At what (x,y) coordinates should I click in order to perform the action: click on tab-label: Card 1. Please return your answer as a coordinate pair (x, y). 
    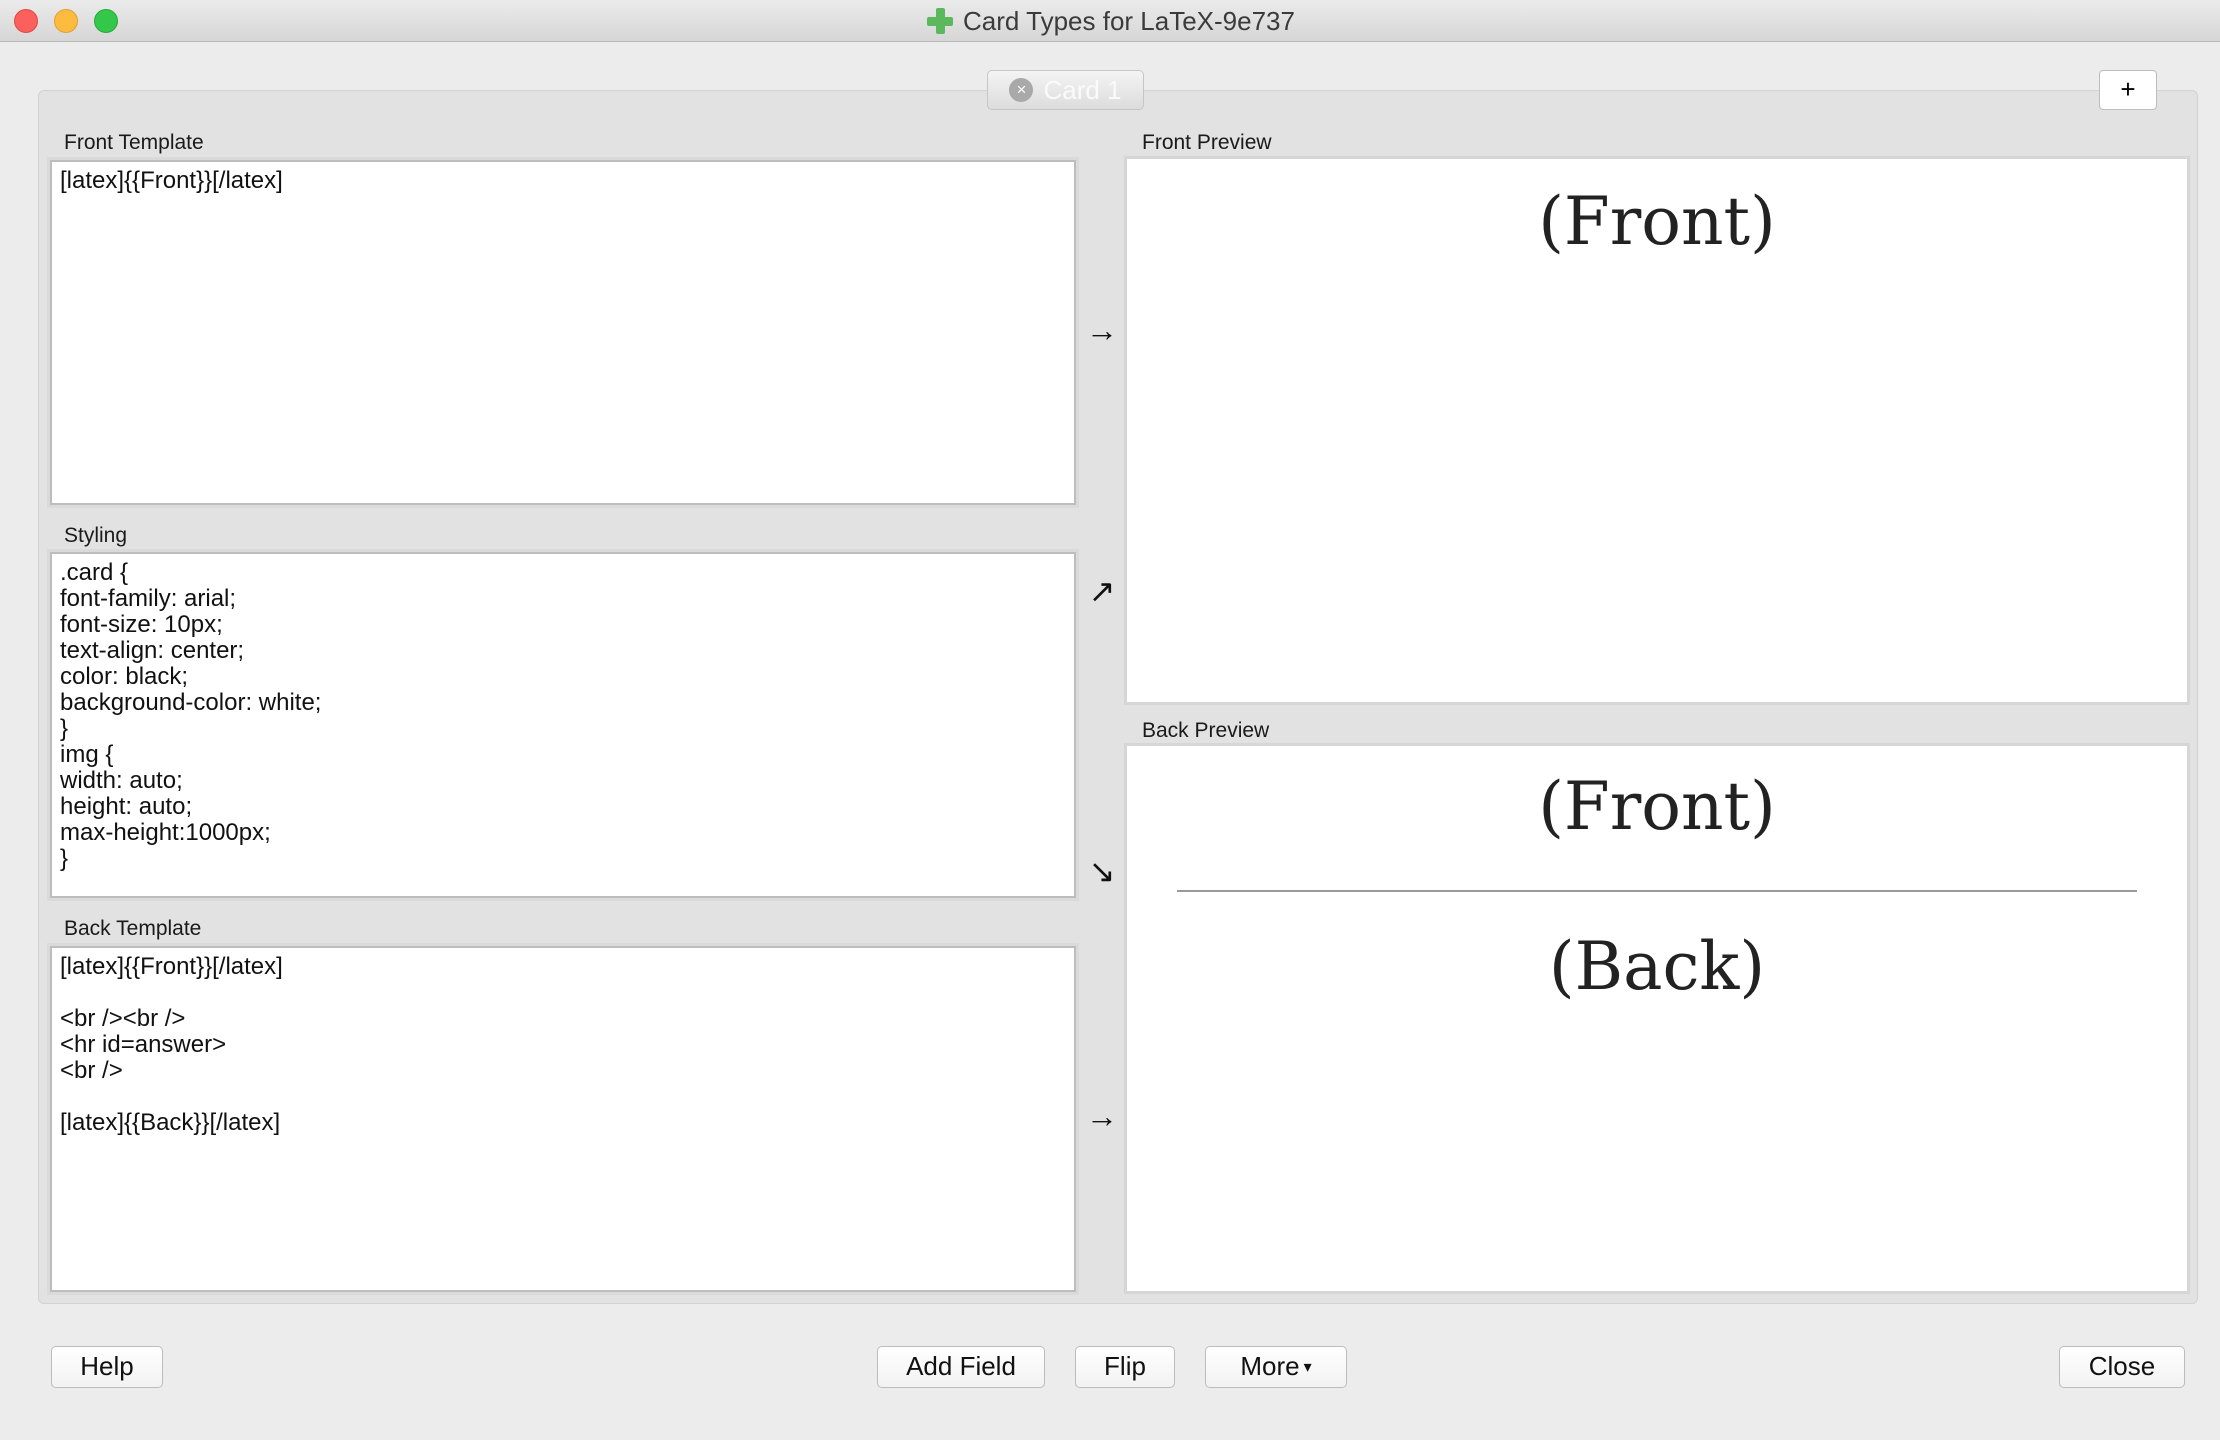
    Looking at the image, I should click on (1082, 89).